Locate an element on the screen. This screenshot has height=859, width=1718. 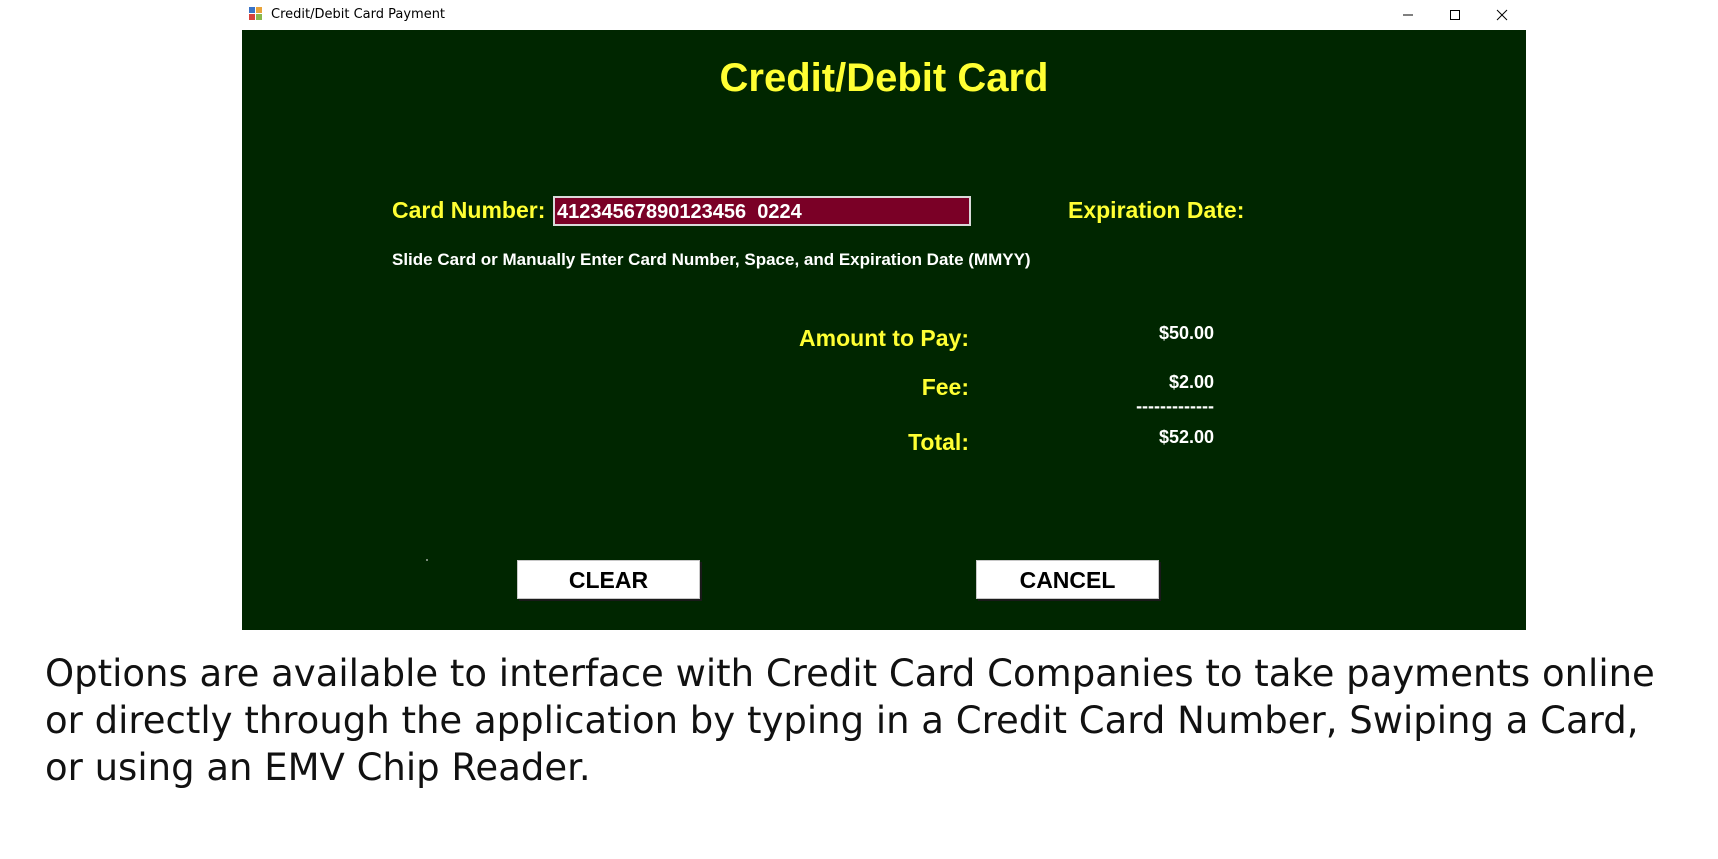
clear-button: CLEAR is located at coordinates (608, 579).